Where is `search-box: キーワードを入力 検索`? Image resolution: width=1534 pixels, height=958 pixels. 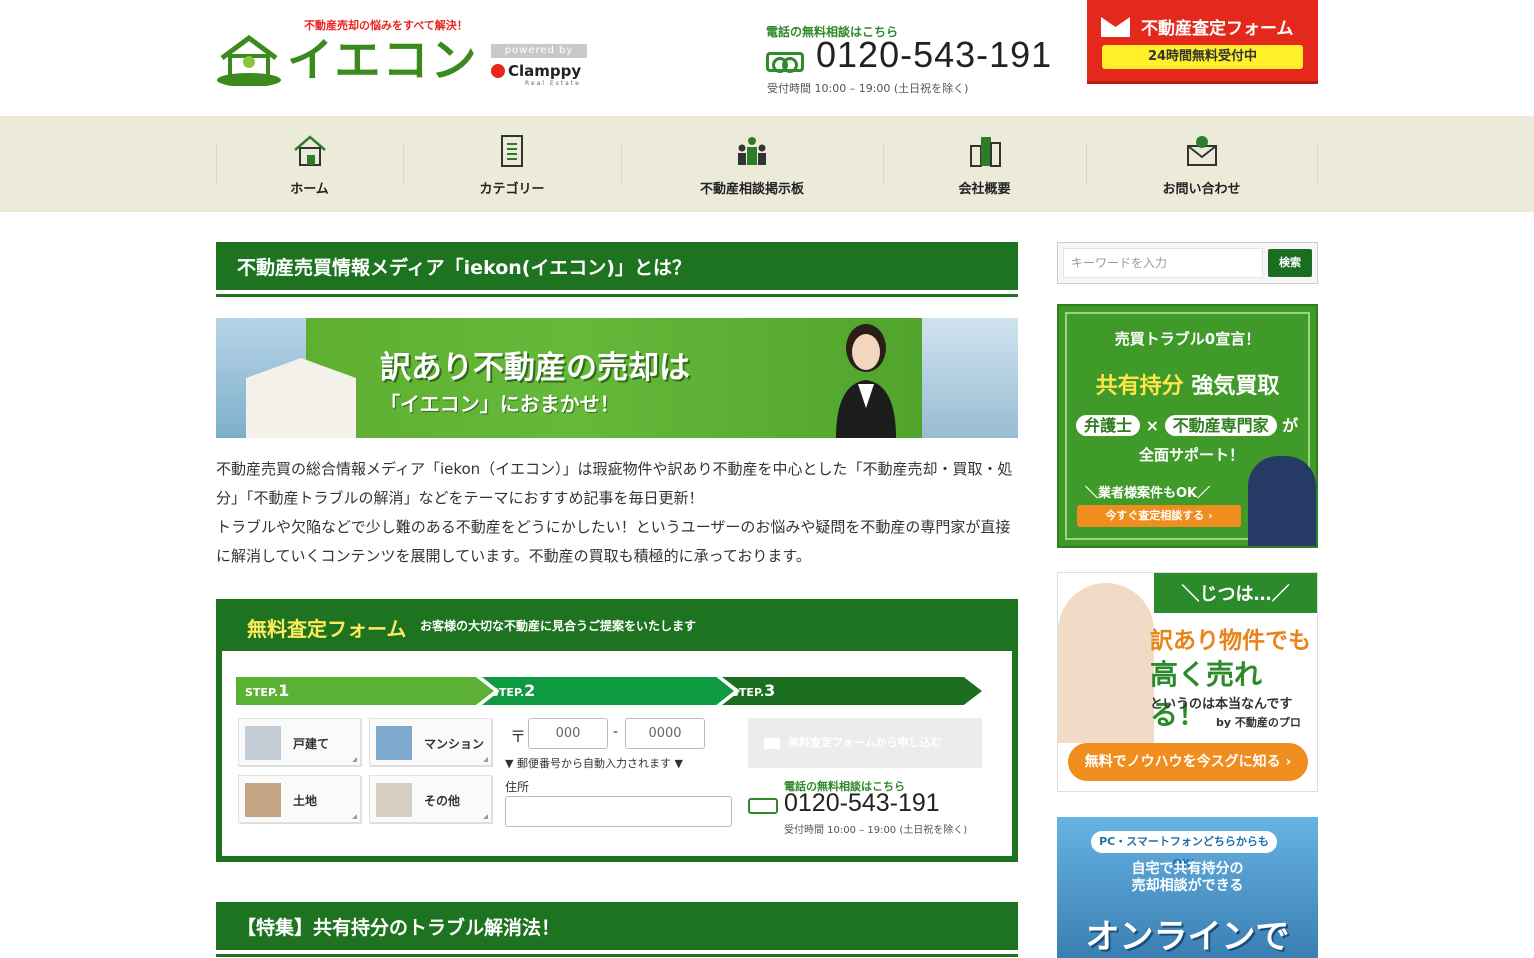 search-box: キーワードを入力 検索 is located at coordinates (1187, 263).